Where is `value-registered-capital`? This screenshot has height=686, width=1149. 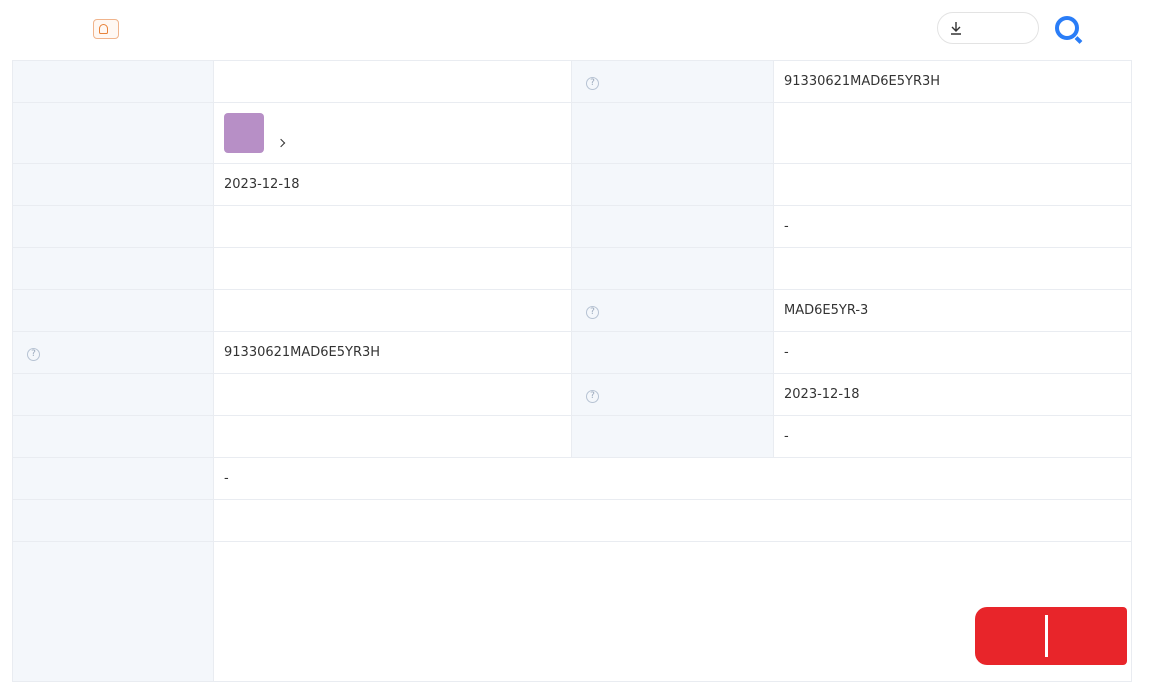 value-registered-capital is located at coordinates (392, 226).